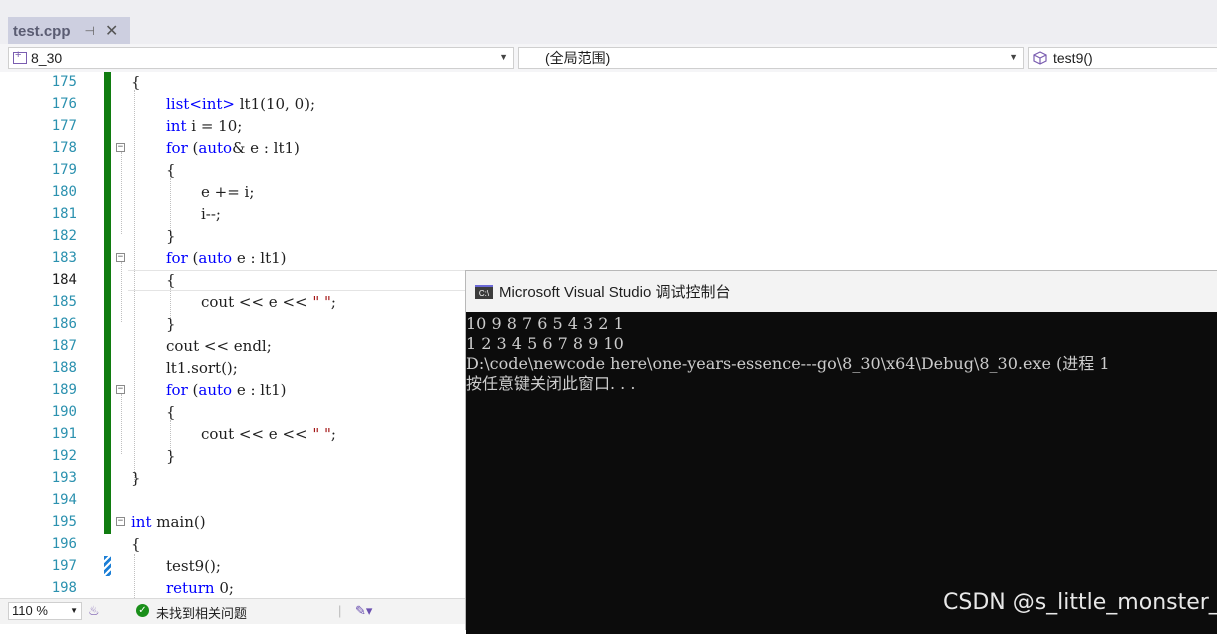 Image resolution: width=1217 pixels, height=634 pixels. Describe the element at coordinates (94, 611) in the screenshot. I see `ai-assist-icon: ♨` at that location.